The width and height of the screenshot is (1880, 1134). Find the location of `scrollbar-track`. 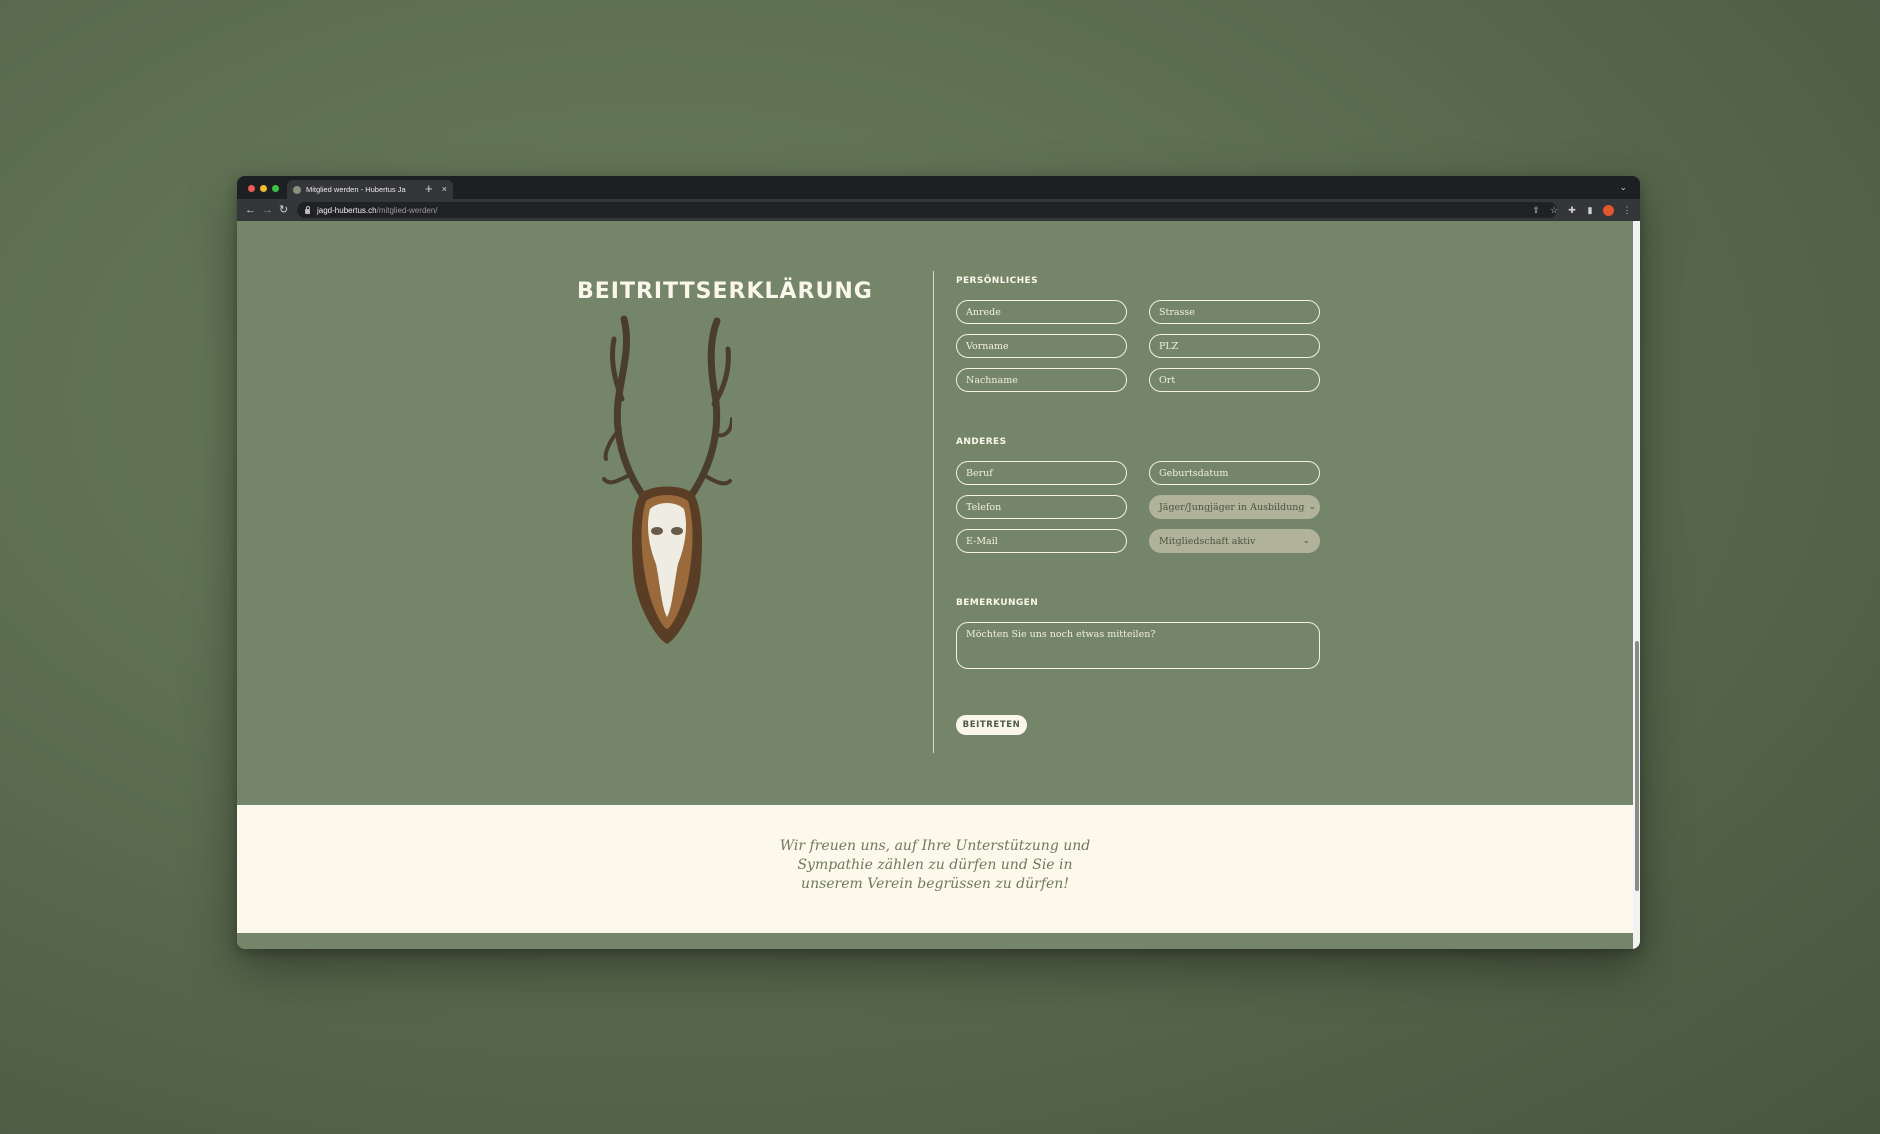

scrollbar-track is located at coordinates (1636, 585).